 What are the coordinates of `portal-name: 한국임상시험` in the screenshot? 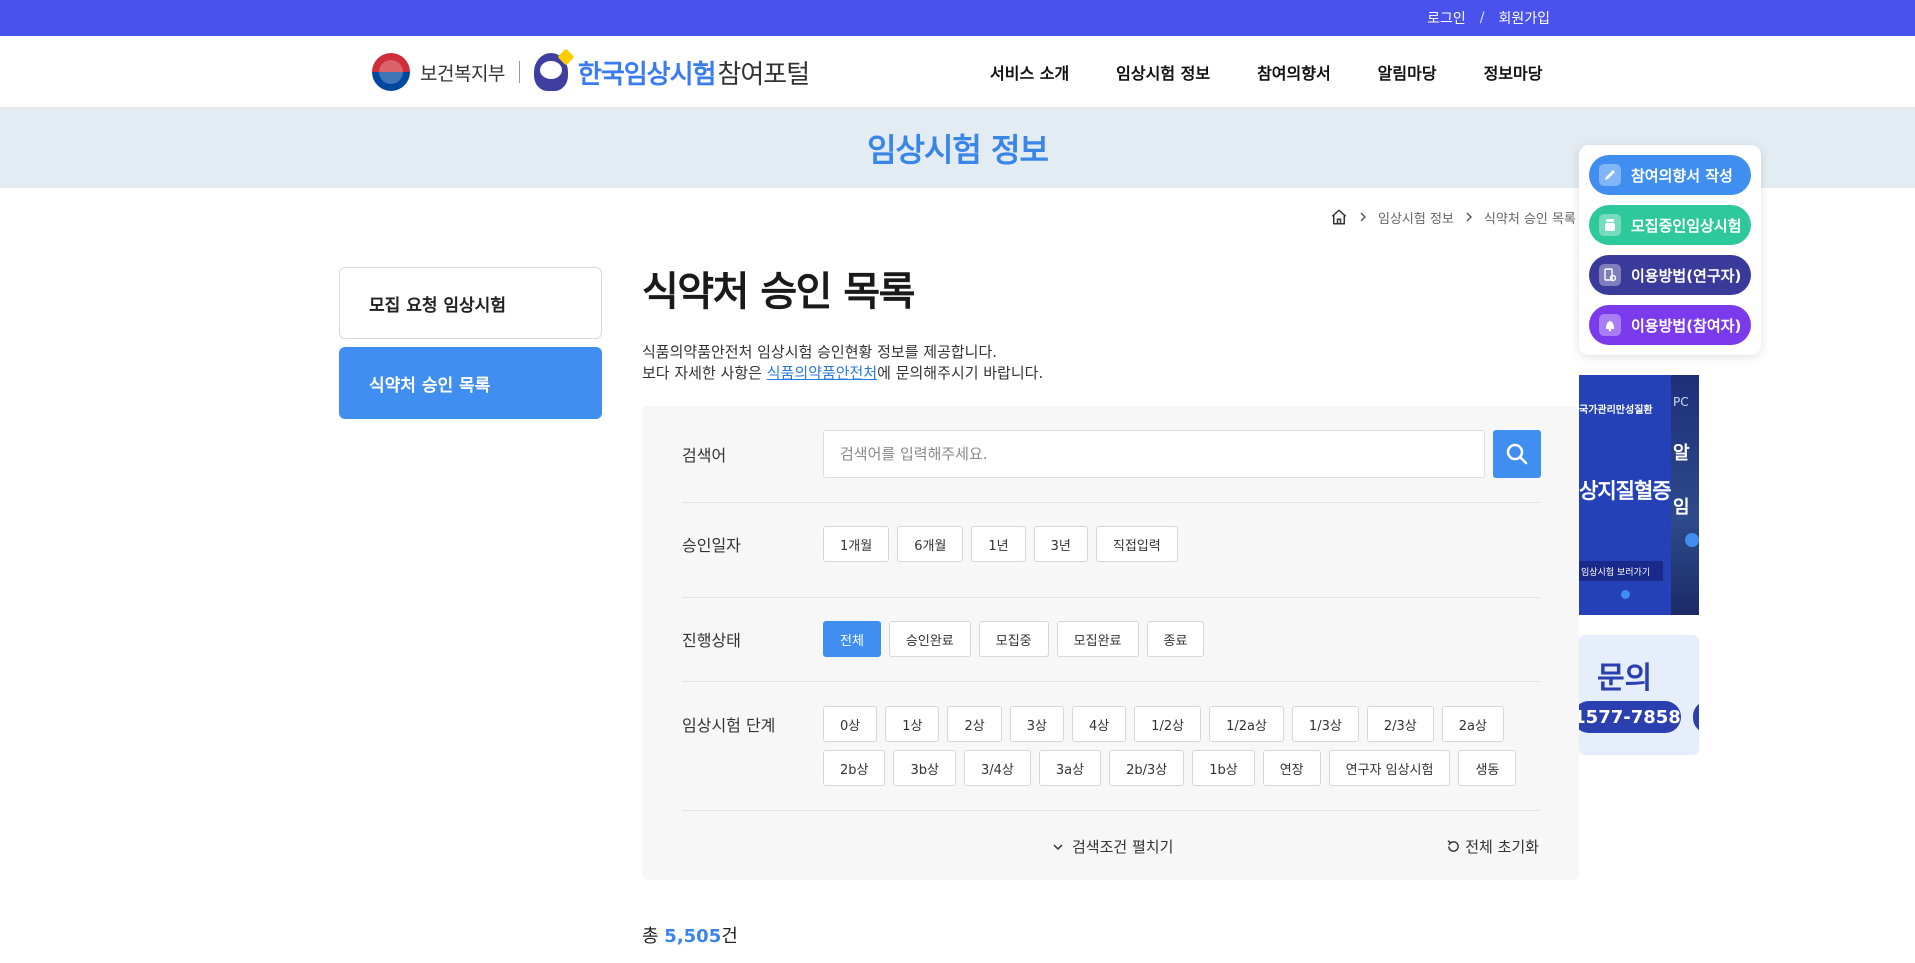 It's located at (647, 74).